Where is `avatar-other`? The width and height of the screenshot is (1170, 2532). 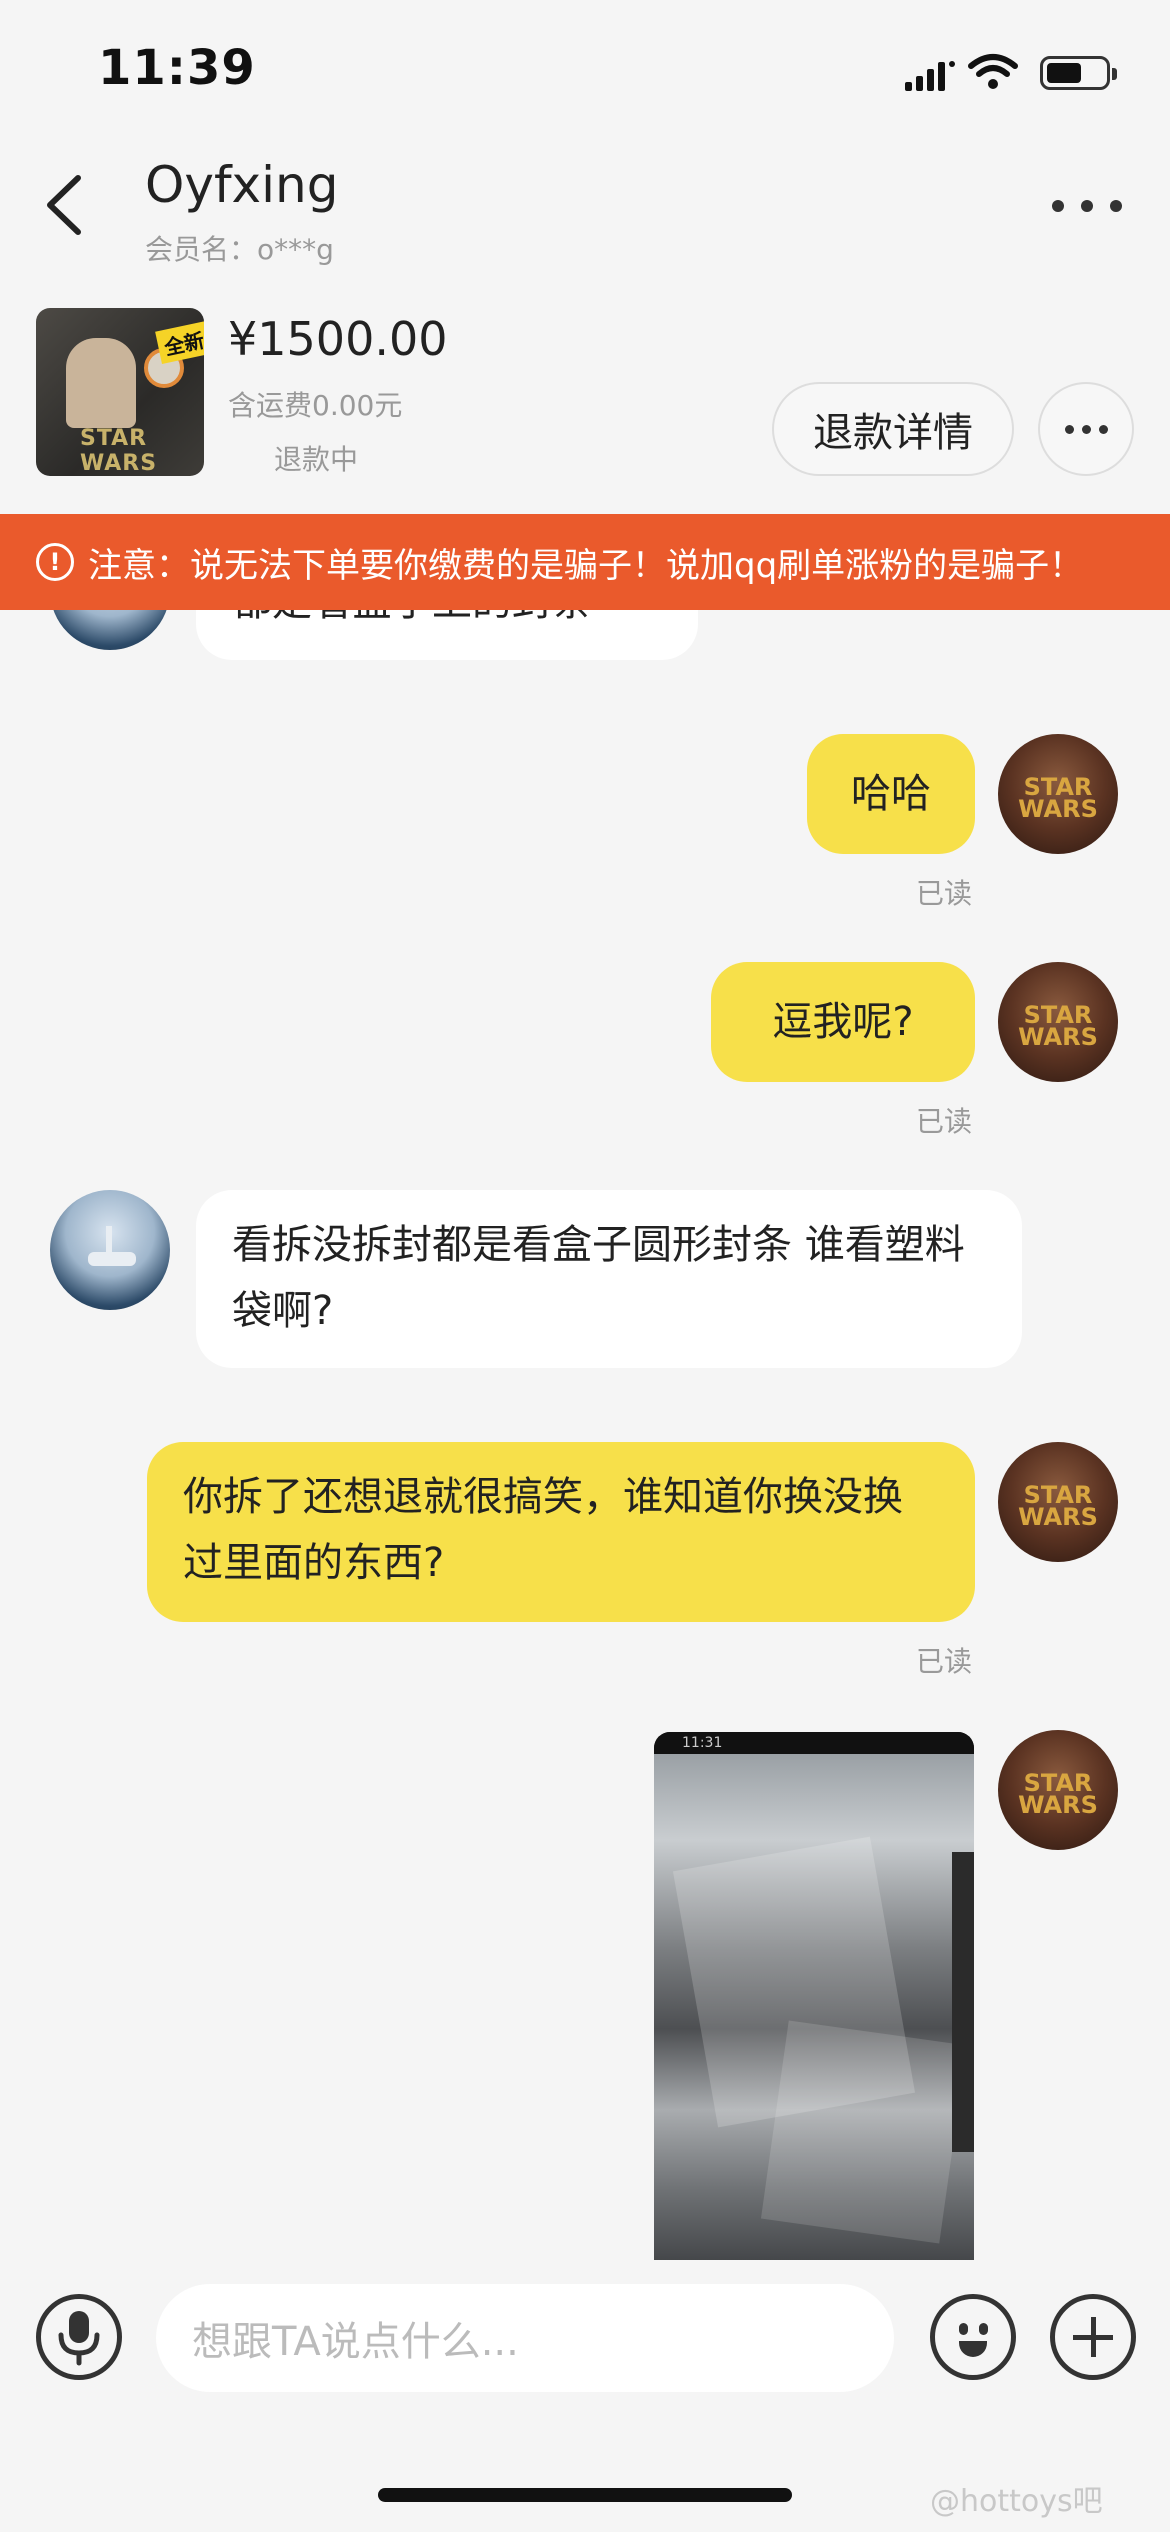
avatar-other is located at coordinates (110, 1250).